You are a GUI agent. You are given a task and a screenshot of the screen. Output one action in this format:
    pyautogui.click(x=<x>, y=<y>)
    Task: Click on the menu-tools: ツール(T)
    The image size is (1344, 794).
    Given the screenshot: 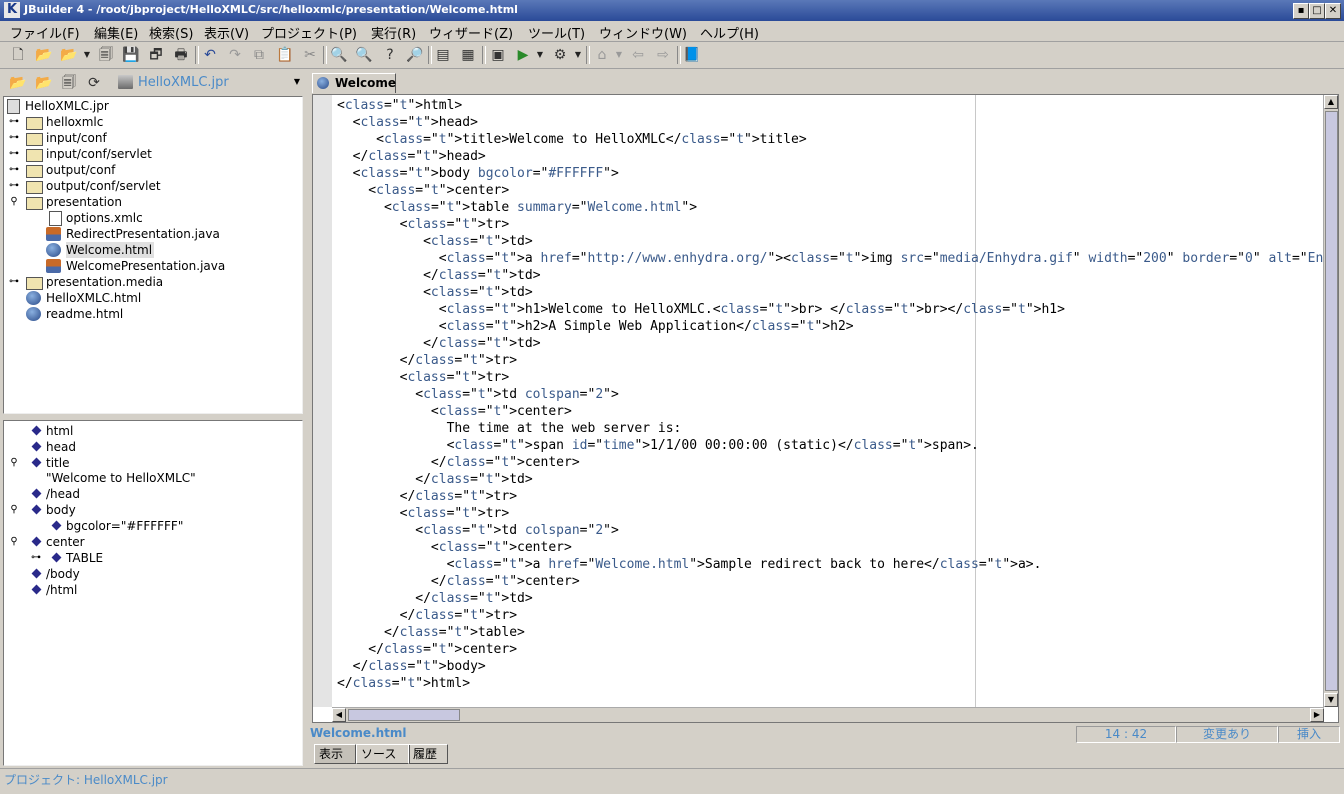 What is the action you would take?
    pyautogui.click(x=556, y=32)
    